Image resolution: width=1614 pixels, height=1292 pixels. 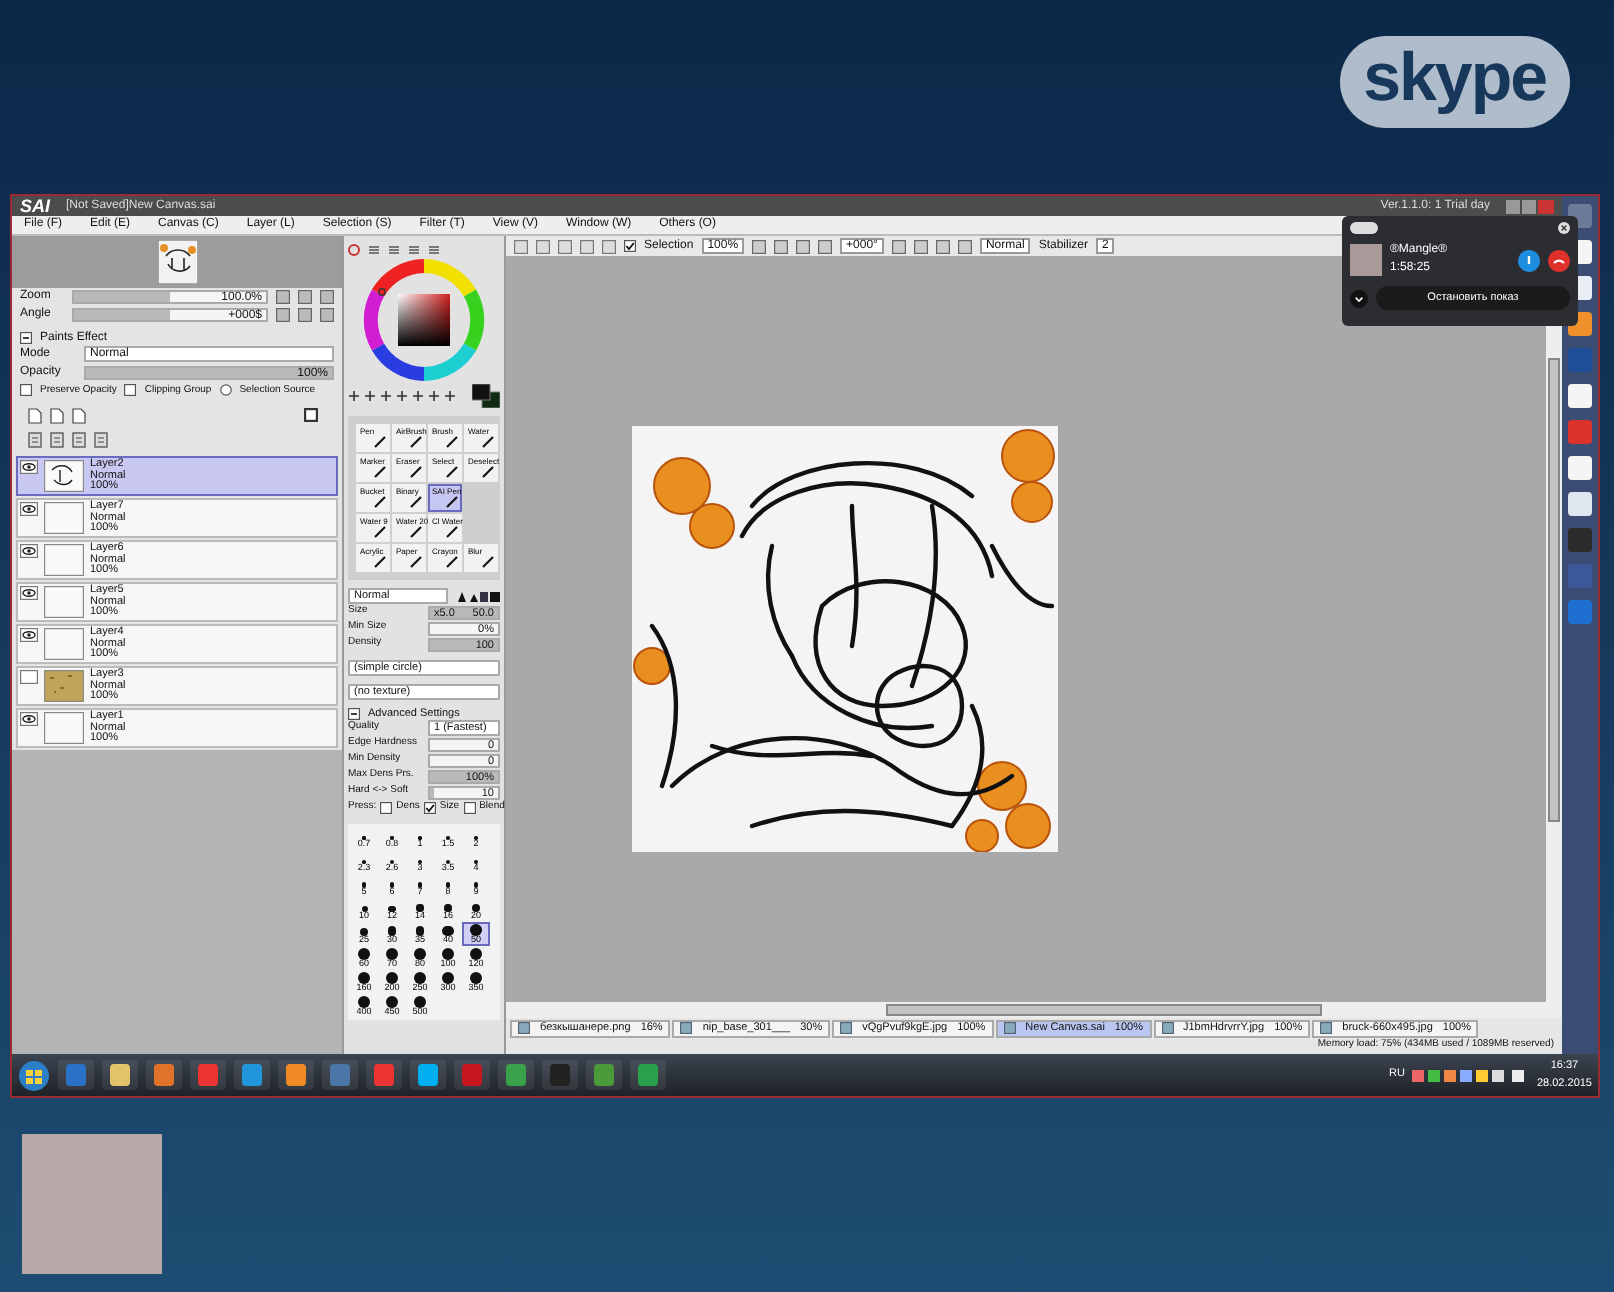 I want to click on new-layer-icon, so click(x=35, y=415).